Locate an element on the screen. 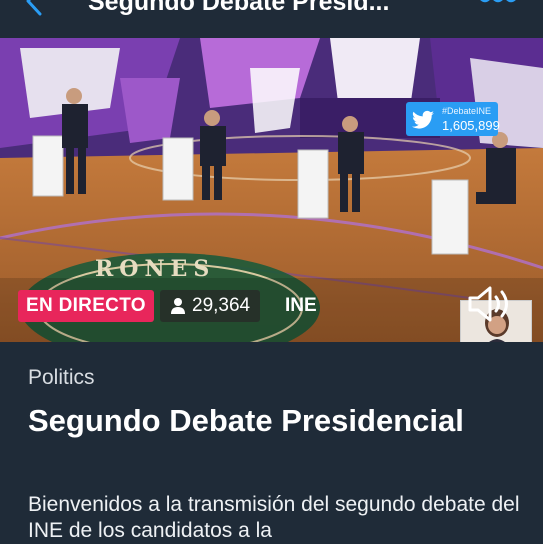  twitter-hashtag: #DebateINE is located at coordinates (467, 111).